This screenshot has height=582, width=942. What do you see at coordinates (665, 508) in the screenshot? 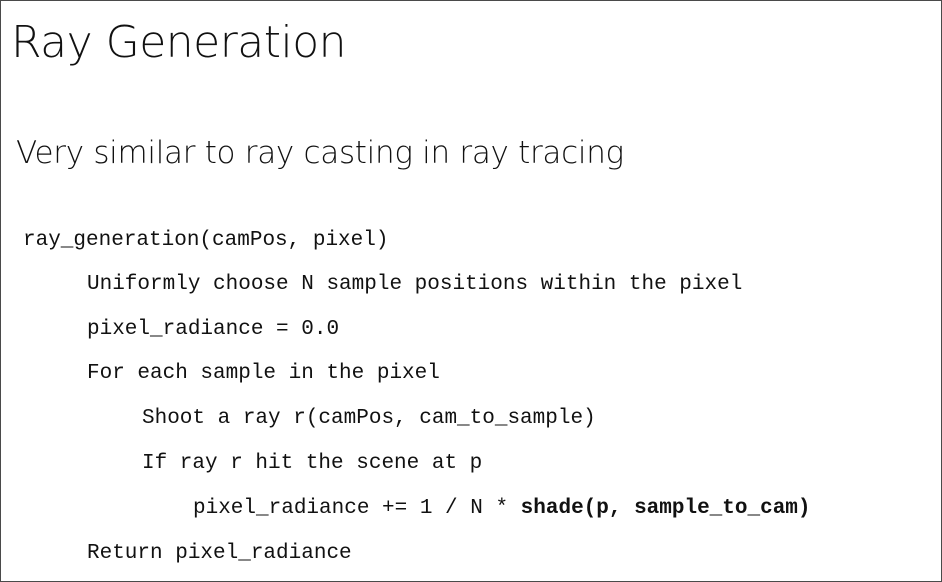
I see `code-line-shade-call: shade(p, sample_to_cam)` at bounding box center [665, 508].